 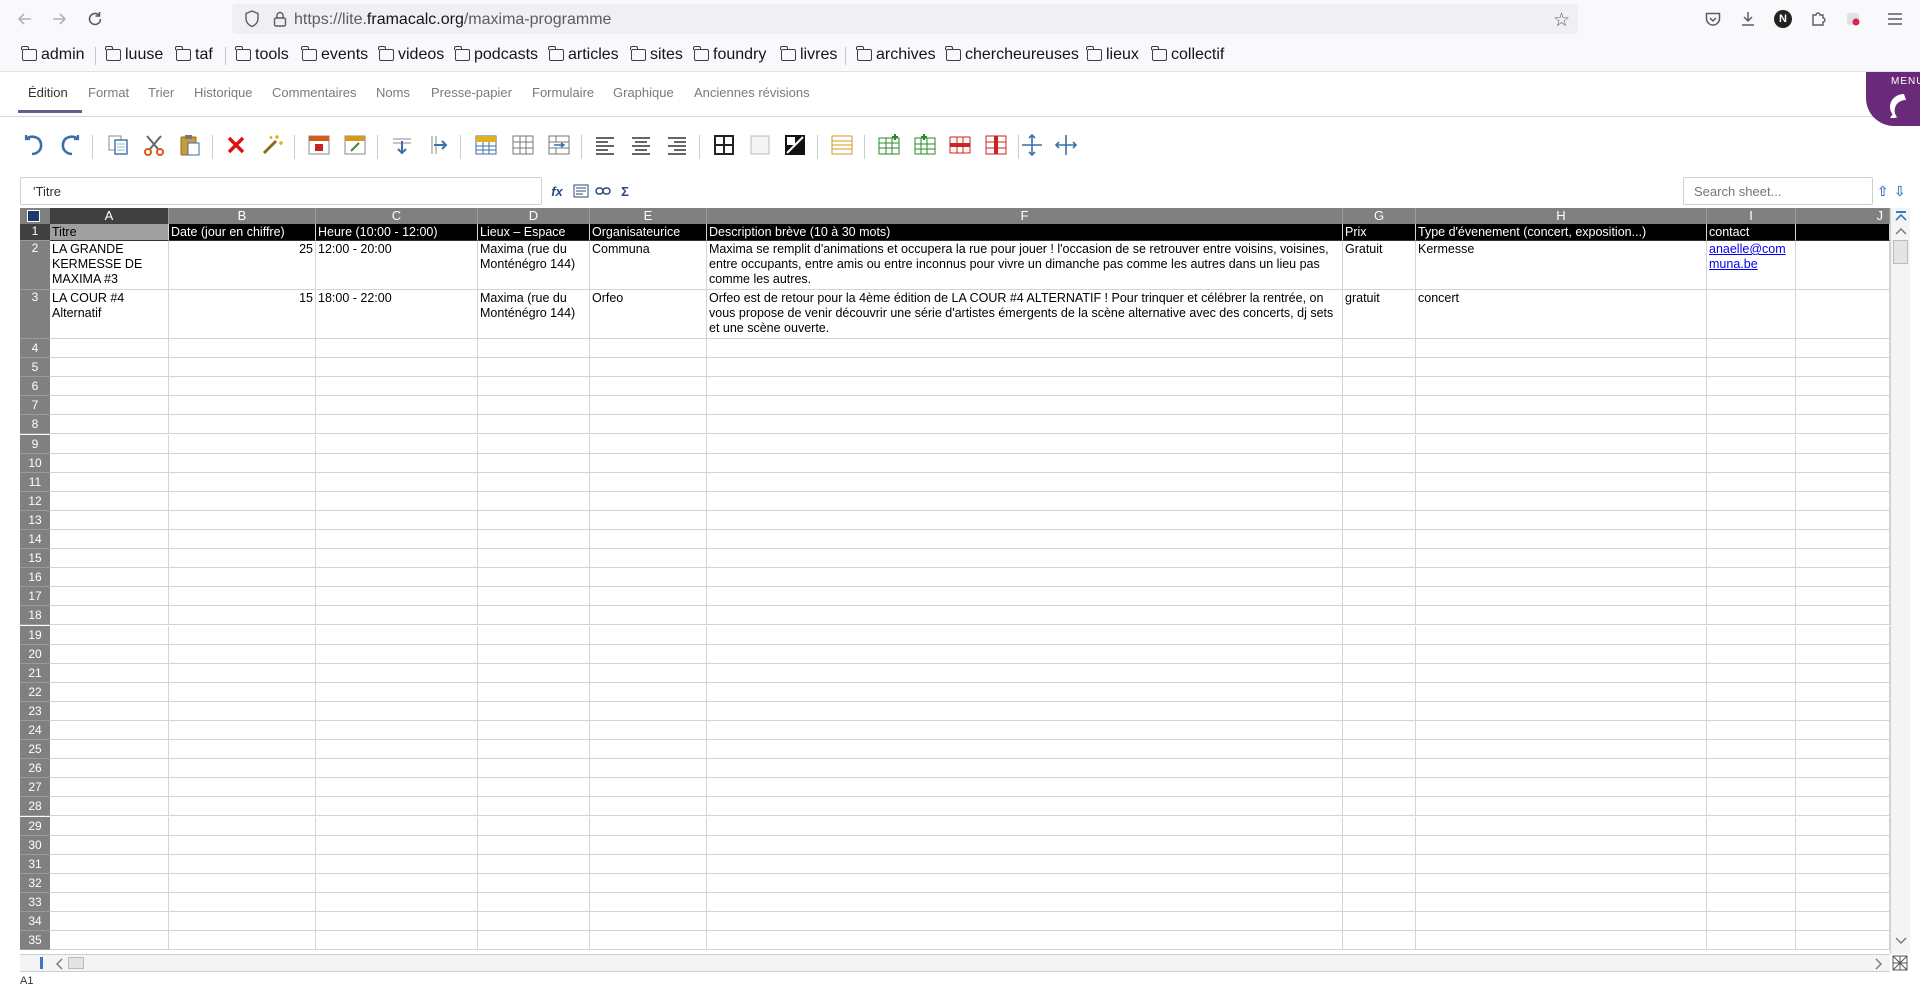 I want to click on cell-a3: LA COUR #4 Alternatif, so click(x=109, y=314).